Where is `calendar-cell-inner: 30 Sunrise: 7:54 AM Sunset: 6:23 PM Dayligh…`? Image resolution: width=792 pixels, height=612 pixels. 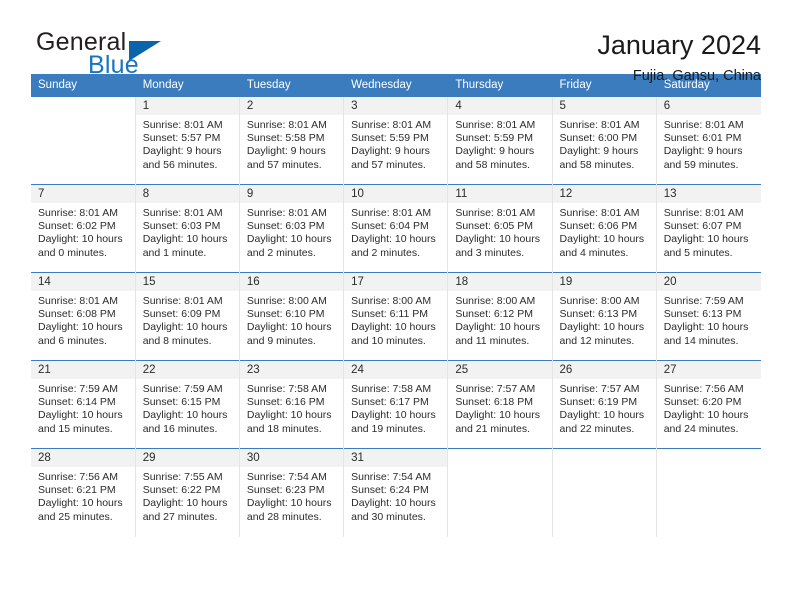 calendar-cell-inner: 30 Sunrise: 7:54 AM Sunset: 6:23 PM Dayligh… is located at coordinates (291, 493).